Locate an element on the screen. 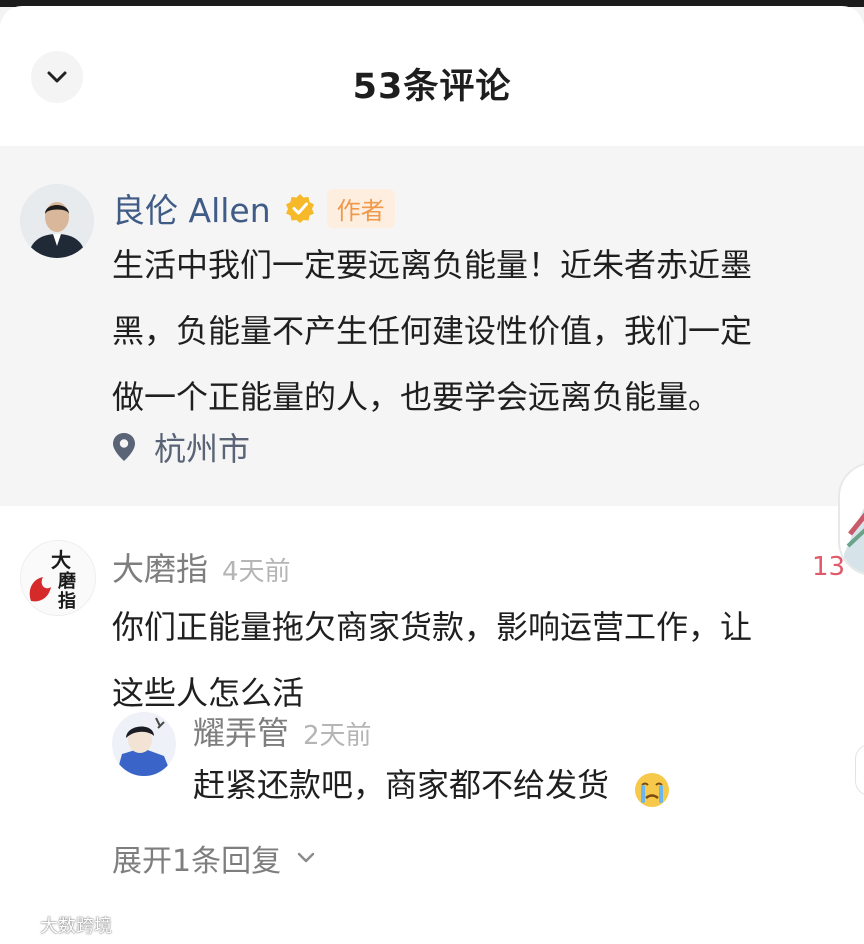 This screenshot has width=864, height=944. user-avatar: 大 磨 指 is located at coordinates (58, 578).